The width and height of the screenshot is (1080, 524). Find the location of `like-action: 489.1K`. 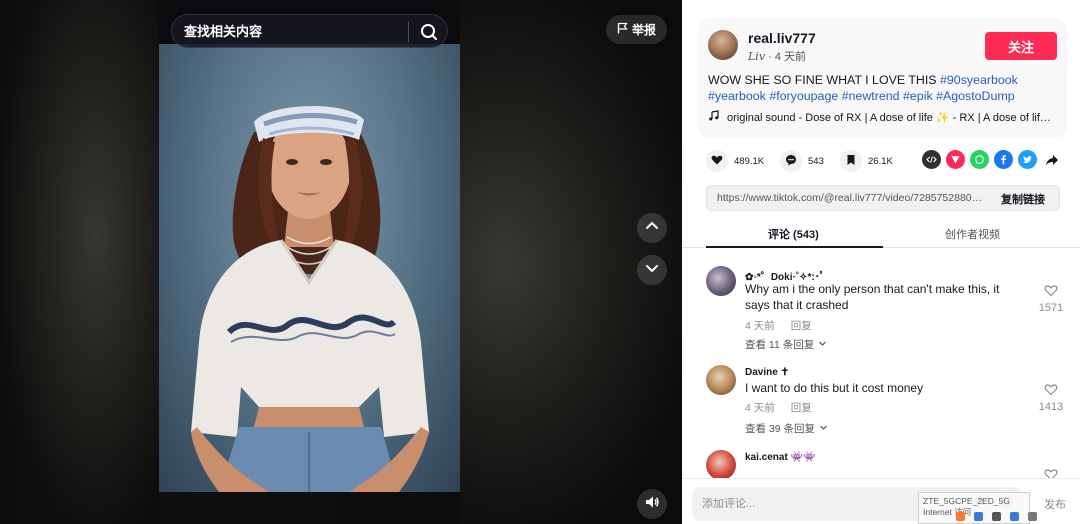

like-action: 489.1K is located at coordinates (735, 161).